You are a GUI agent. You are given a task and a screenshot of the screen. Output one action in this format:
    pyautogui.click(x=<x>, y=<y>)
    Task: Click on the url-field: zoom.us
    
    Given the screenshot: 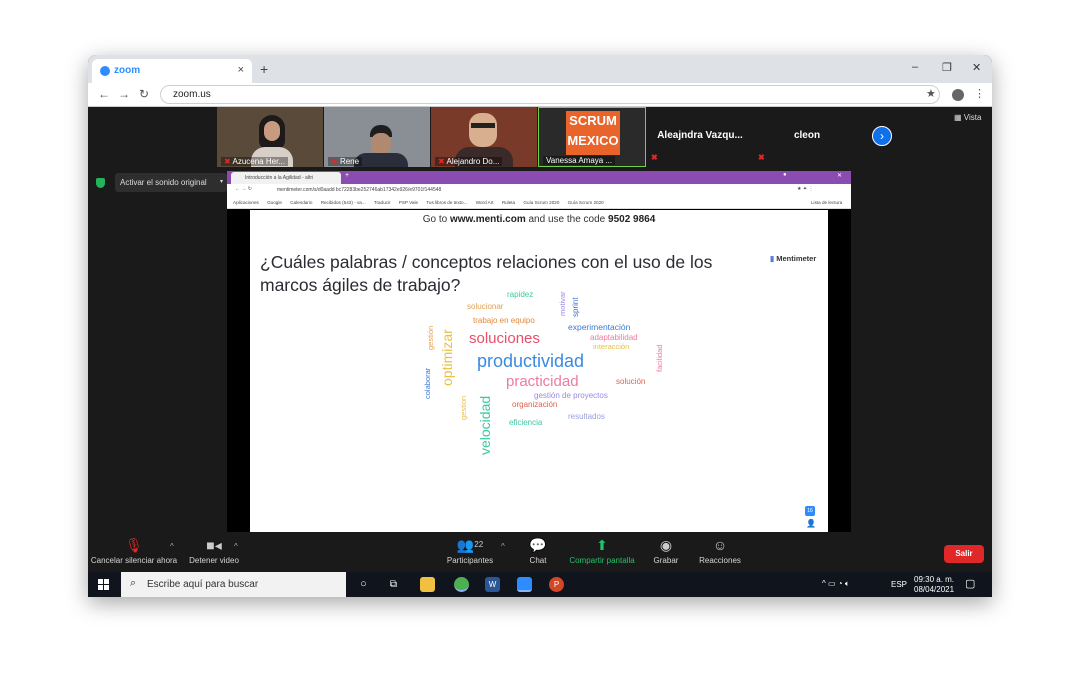 What is the action you would take?
    pyautogui.click(x=550, y=94)
    